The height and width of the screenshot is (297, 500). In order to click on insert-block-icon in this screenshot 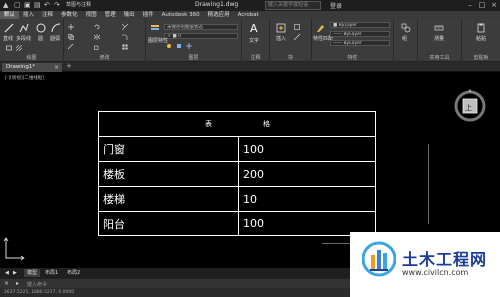, I will do `click(281, 28)`.